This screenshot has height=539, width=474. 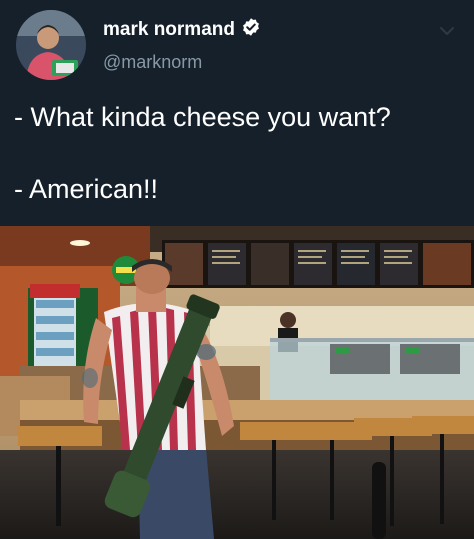 I want to click on author-name-row: mark normand, so click(x=182, y=29).